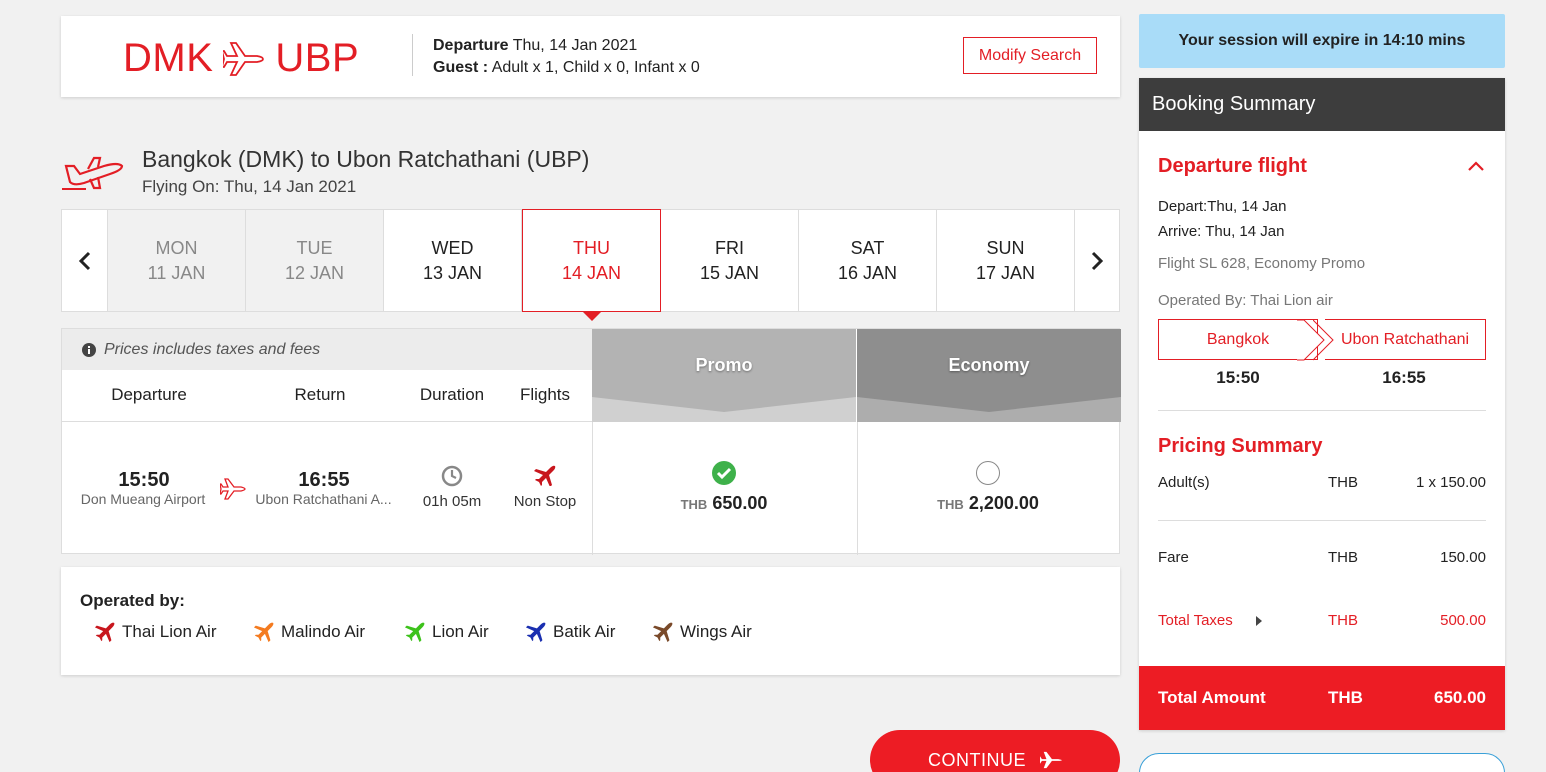  What do you see at coordinates (1221, 231) in the screenshot?
I see `arrive-date: Arrive: Thu, 14 Jan` at bounding box center [1221, 231].